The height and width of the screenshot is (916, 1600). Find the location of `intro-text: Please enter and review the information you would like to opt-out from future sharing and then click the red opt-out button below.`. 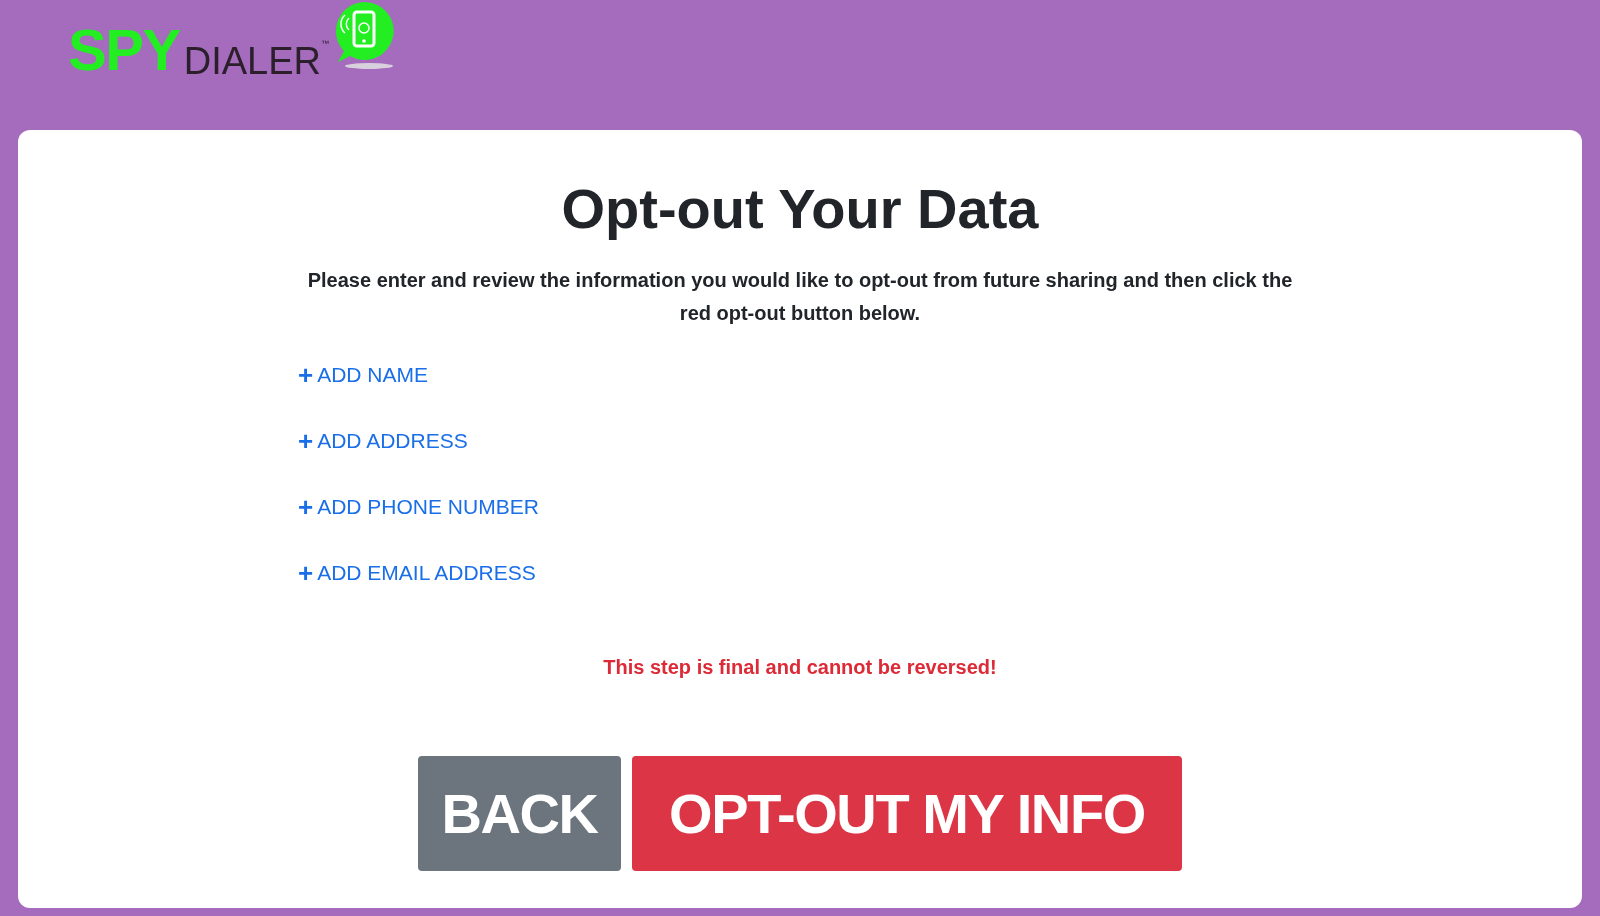

intro-text: Please enter and review the information you would like to opt-out from future sharing and then click the red opt-out button below. is located at coordinates (800, 297).